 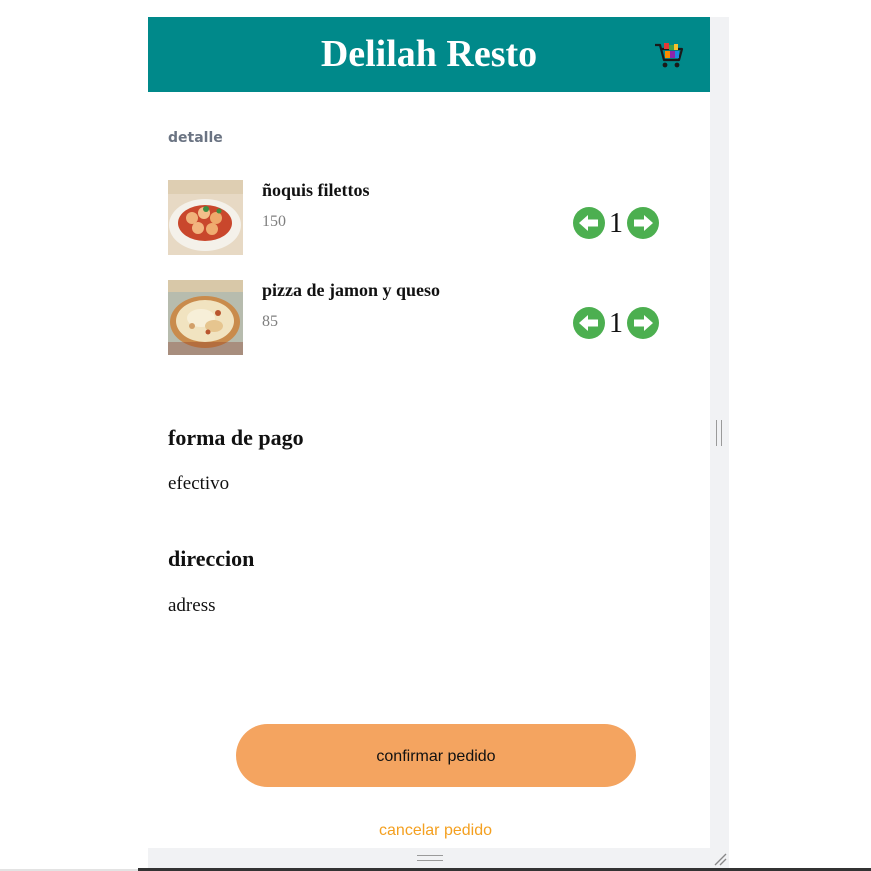 I want to click on confirm-order-button: confirmar pedido, so click(x=436, y=755).